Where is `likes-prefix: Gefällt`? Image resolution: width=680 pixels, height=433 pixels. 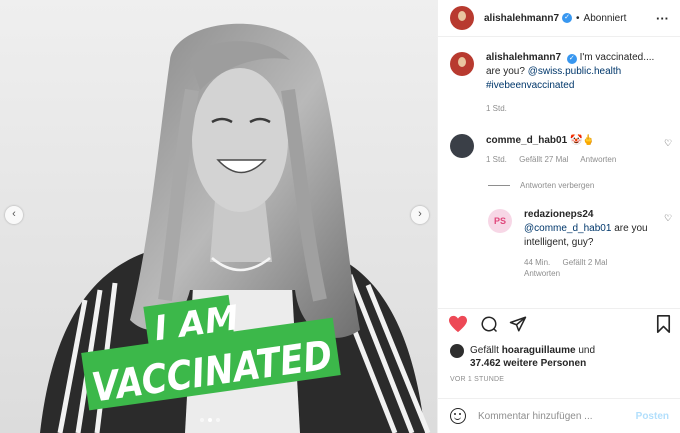
likes-prefix: Gefällt is located at coordinates (486, 350).